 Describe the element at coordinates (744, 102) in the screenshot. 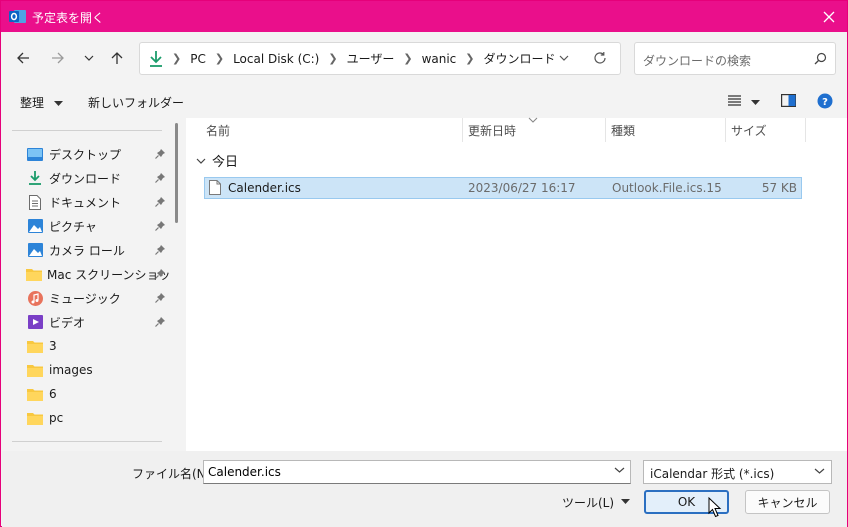

I see `view-options-button` at that location.